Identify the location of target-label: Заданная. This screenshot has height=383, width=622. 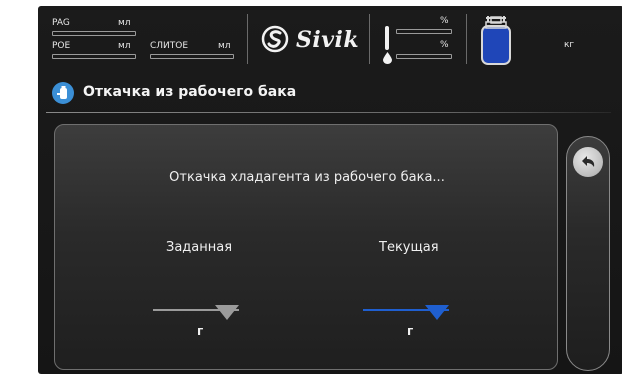
(199, 247).